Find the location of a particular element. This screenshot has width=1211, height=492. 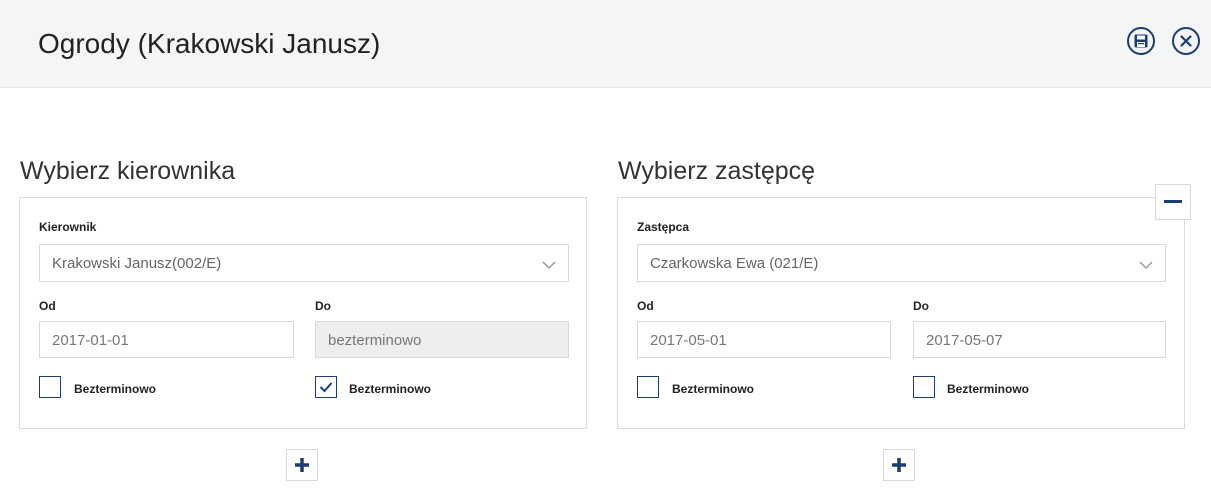

add-manager-button is located at coordinates (302, 465).